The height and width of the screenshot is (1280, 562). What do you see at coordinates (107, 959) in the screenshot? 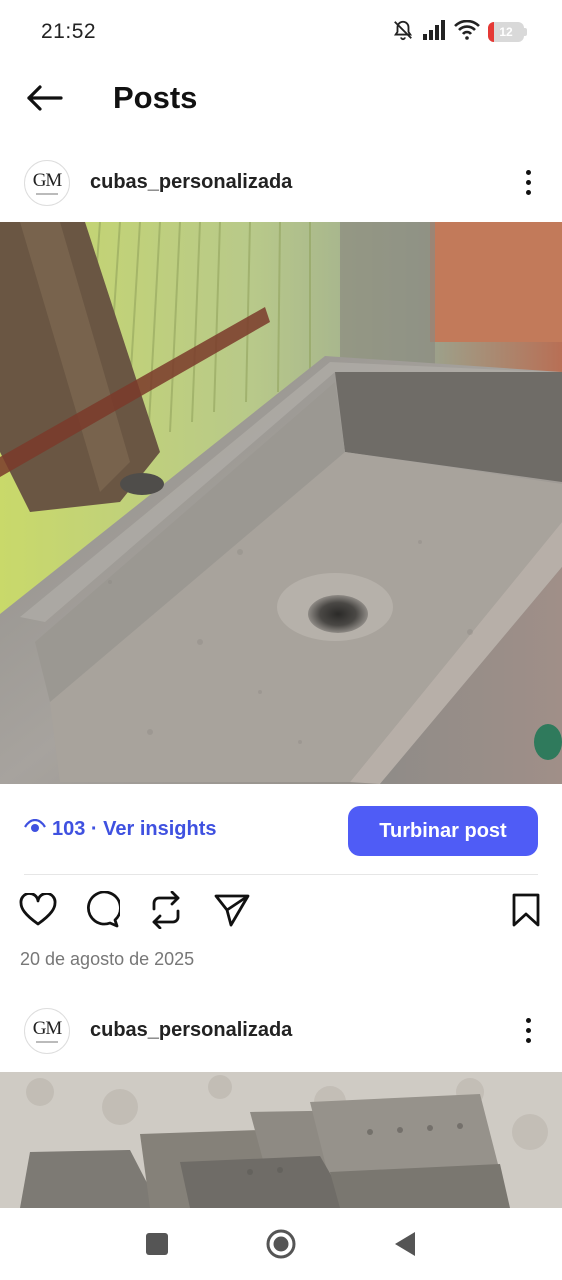
I see `post-date: 20 de agosto de 2025` at bounding box center [107, 959].